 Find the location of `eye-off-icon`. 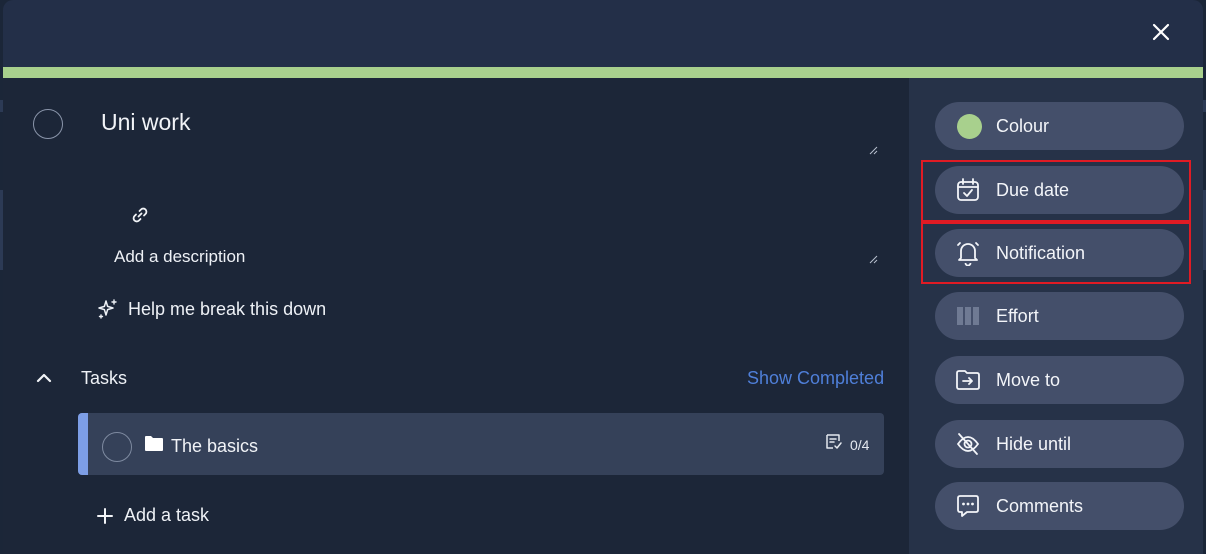

eye-off-icon is located at coordinates (968, 444).